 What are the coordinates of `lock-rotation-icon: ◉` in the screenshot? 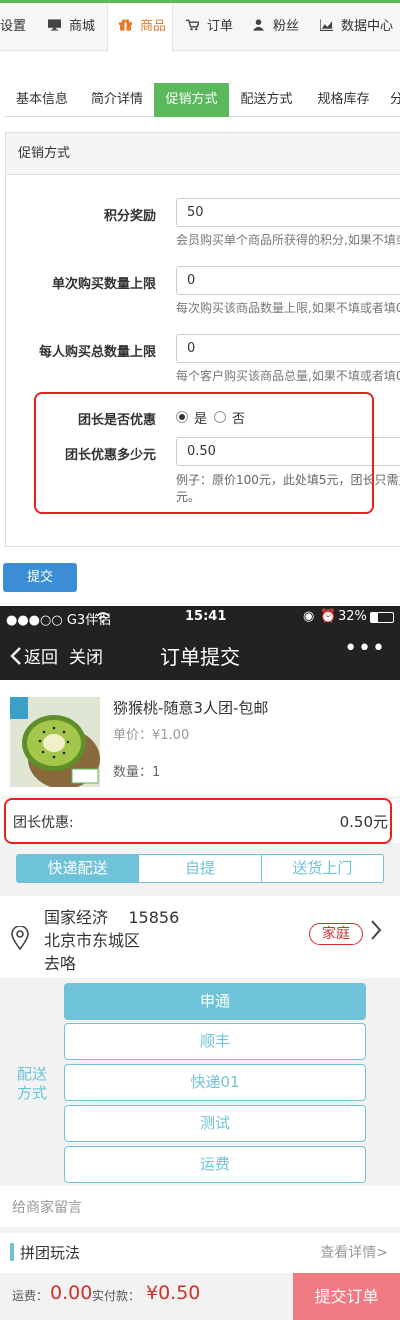 It's located at (309, 616).